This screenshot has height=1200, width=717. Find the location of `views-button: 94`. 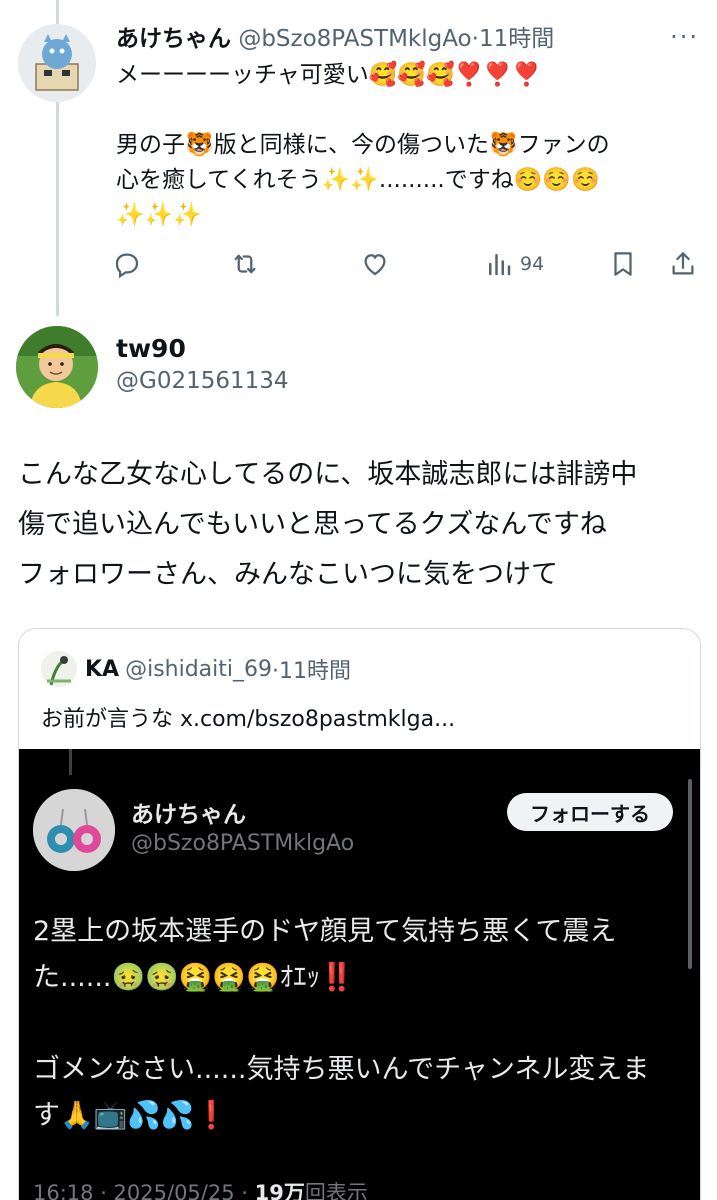

views-button: 94 is located at coordinates (514, 264).